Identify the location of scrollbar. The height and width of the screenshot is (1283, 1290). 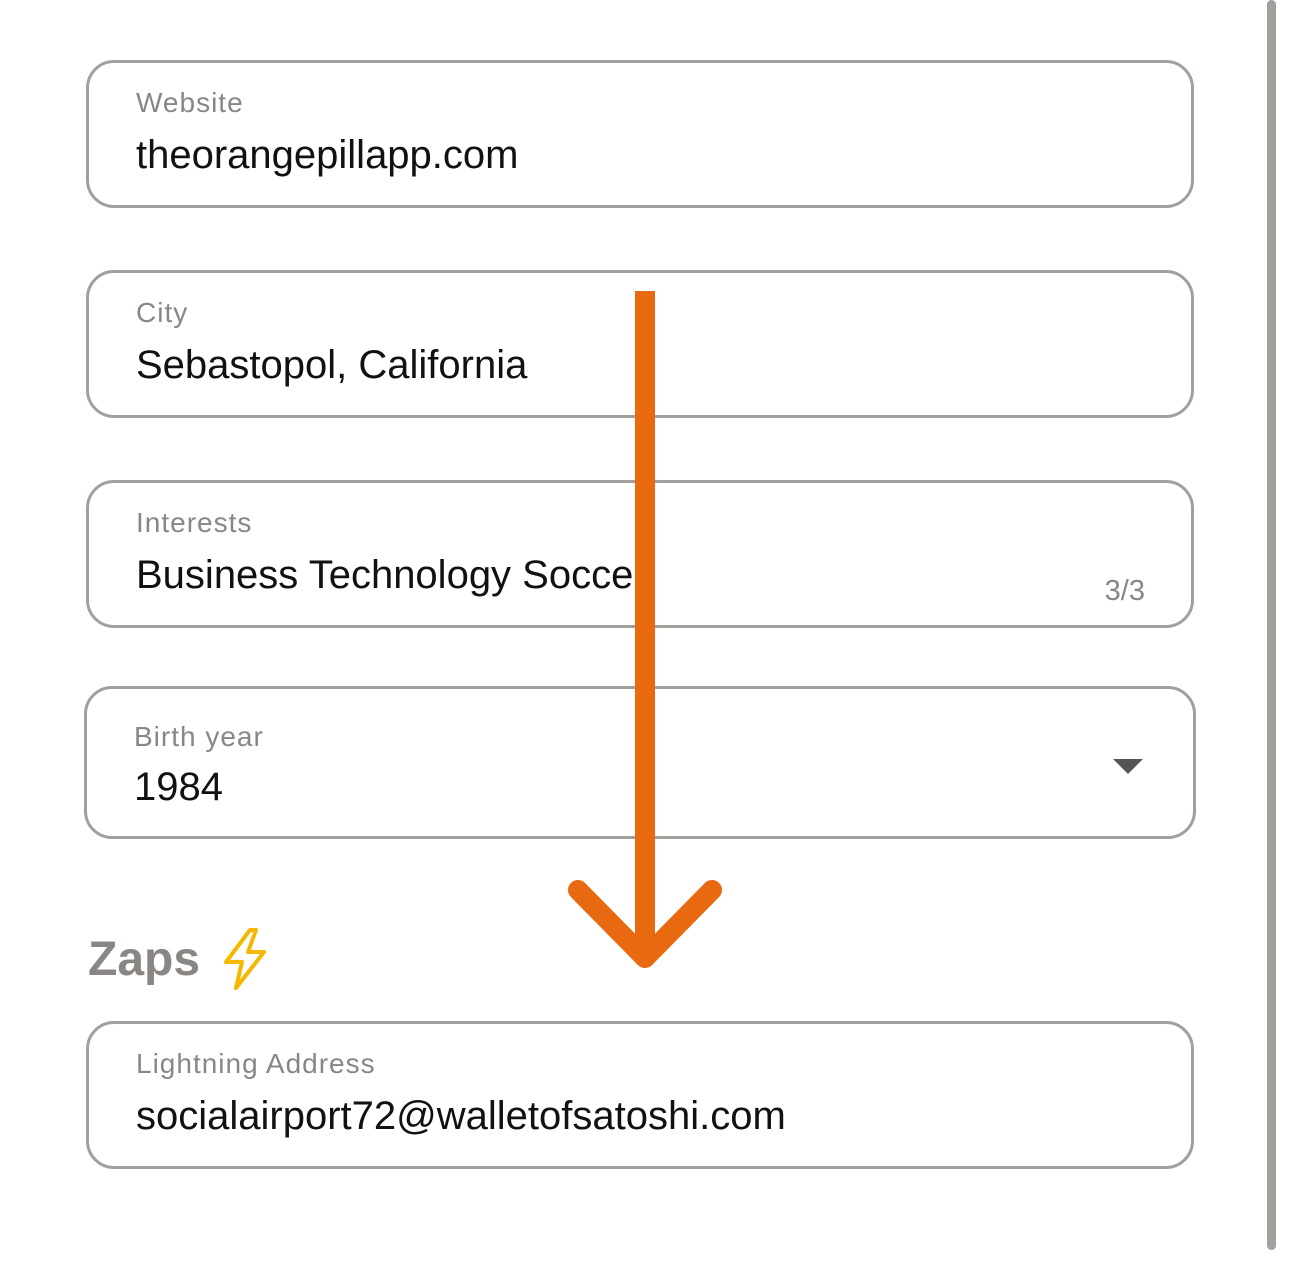
(1271, 625).